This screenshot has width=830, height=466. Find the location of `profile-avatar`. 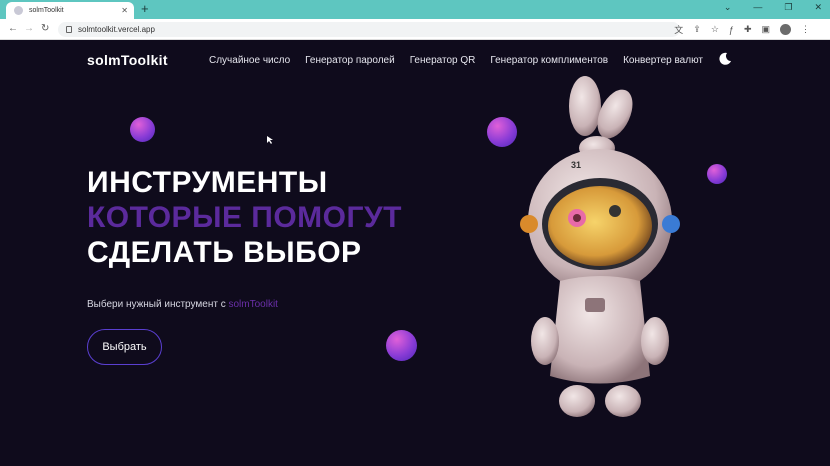

profile-avatar is located at coordinates (785, 29).